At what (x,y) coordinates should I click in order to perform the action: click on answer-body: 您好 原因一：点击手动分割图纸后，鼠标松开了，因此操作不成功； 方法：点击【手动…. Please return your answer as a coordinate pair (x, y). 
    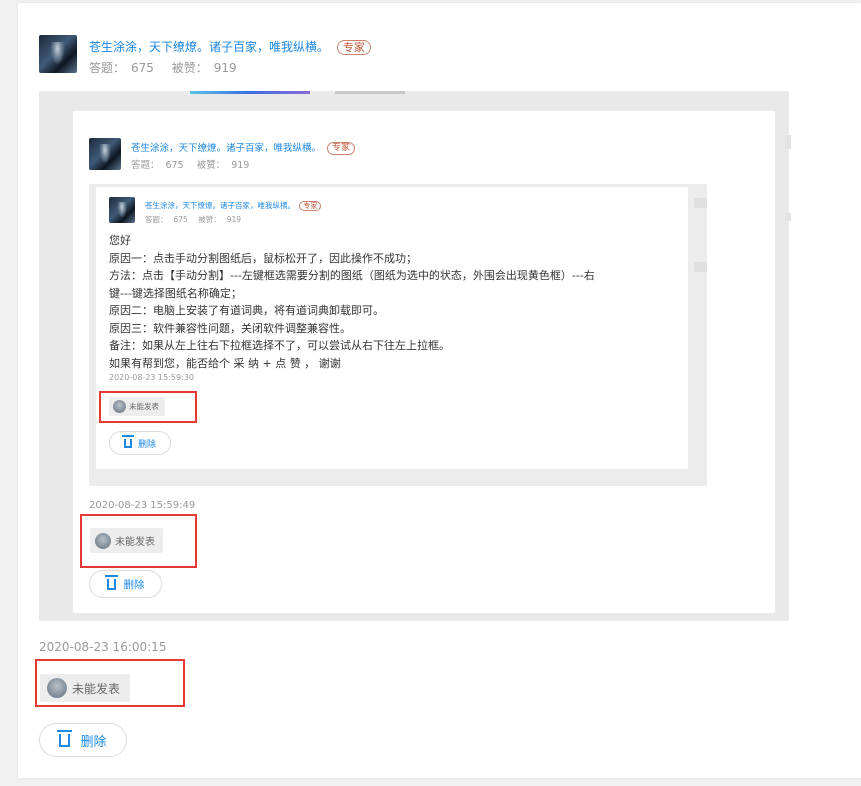
    Looking at the image, I should click on (352, 302).